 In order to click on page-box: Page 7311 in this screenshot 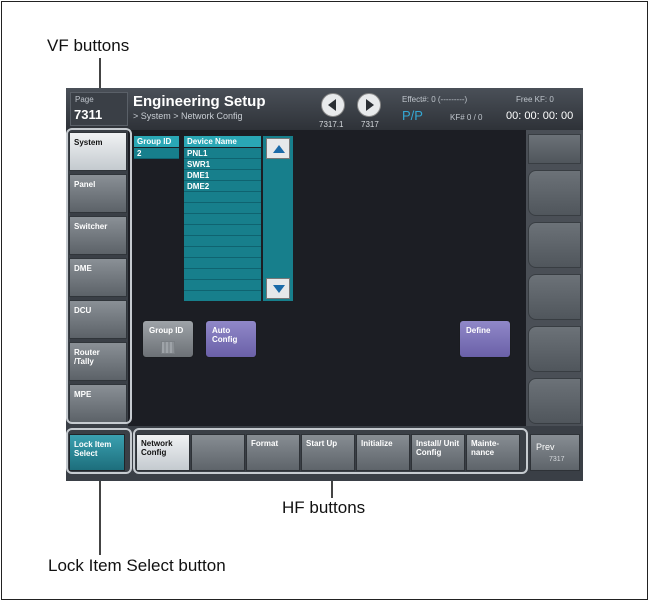, I will do `click(99, 109)`.